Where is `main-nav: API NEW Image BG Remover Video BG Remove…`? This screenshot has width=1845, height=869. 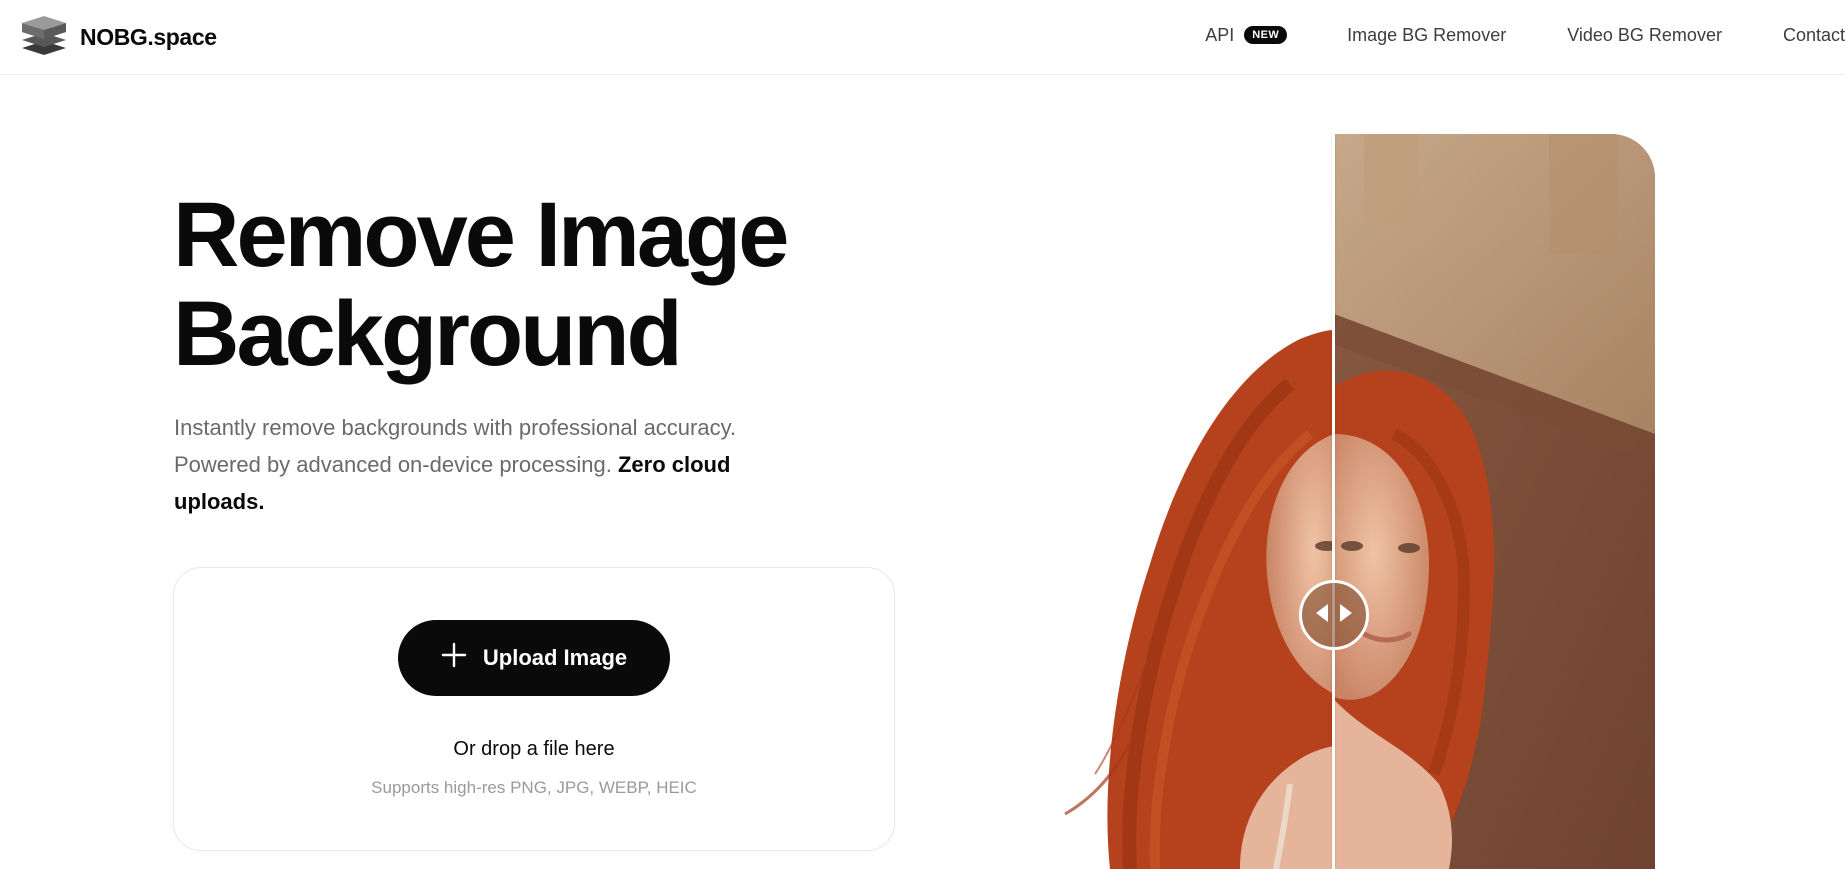 main-nav: API NEW Image BG Remover Video BG Remove… is located at coordinates (1525, 35).